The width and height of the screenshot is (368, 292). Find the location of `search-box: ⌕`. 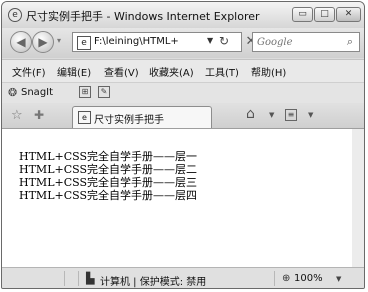

search-box: ⌕ is located at coordinates (306, 42).